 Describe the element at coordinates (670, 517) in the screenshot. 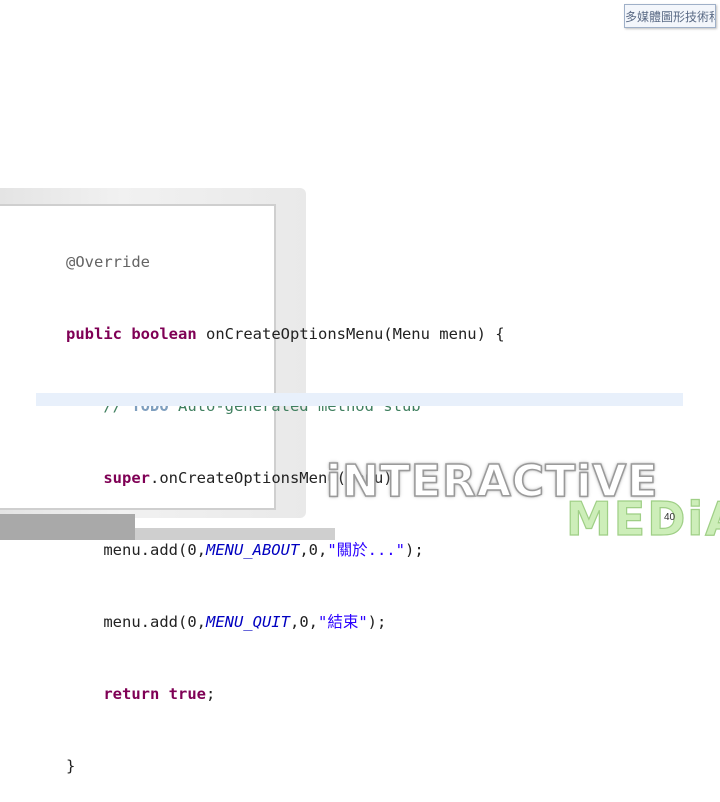

I see `page-number: 40` at that location.